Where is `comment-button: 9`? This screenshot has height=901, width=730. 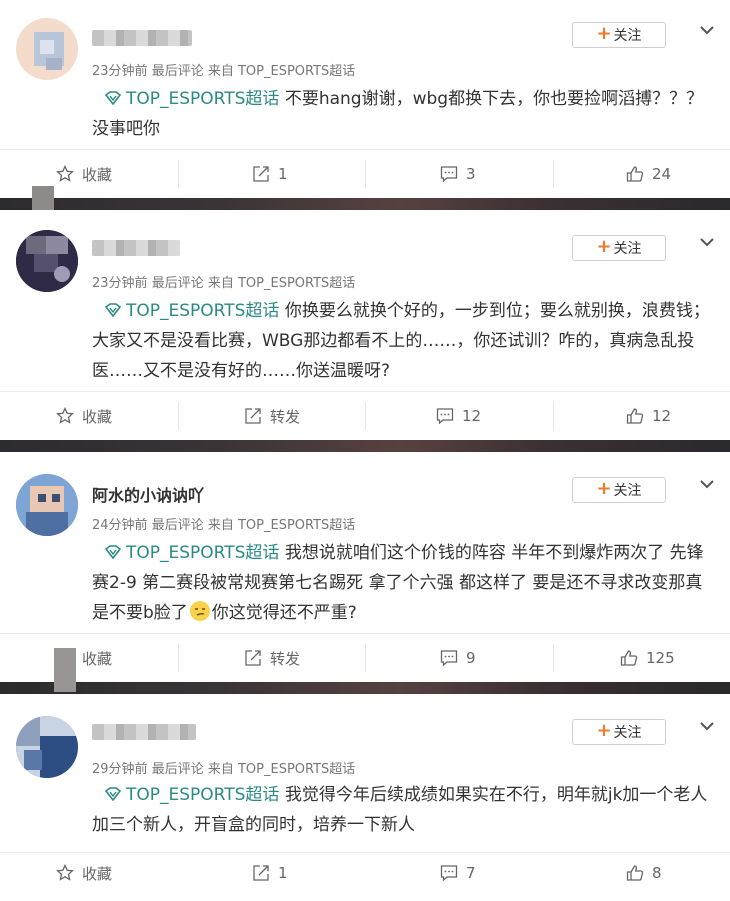 comment-button: 9 is located at coordinates (458, 658).